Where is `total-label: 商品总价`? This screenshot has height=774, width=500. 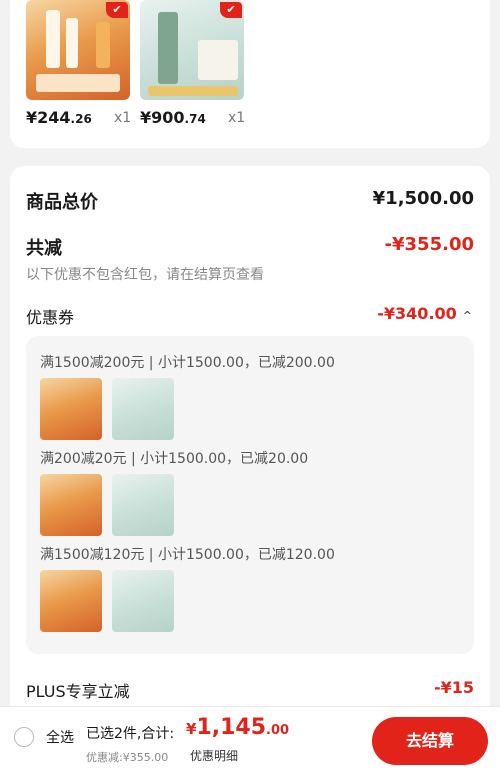 total-label: 商品总价 is located at coordinates (62, 202).